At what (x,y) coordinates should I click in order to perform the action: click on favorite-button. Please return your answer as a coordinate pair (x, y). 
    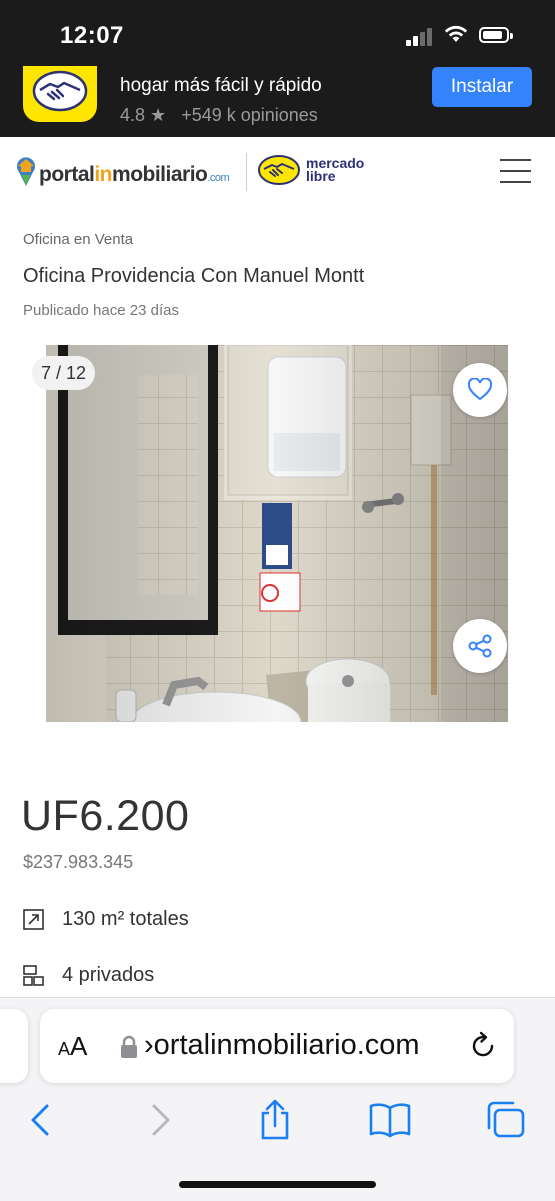
    Looking at the image, I should click on (480, 390).